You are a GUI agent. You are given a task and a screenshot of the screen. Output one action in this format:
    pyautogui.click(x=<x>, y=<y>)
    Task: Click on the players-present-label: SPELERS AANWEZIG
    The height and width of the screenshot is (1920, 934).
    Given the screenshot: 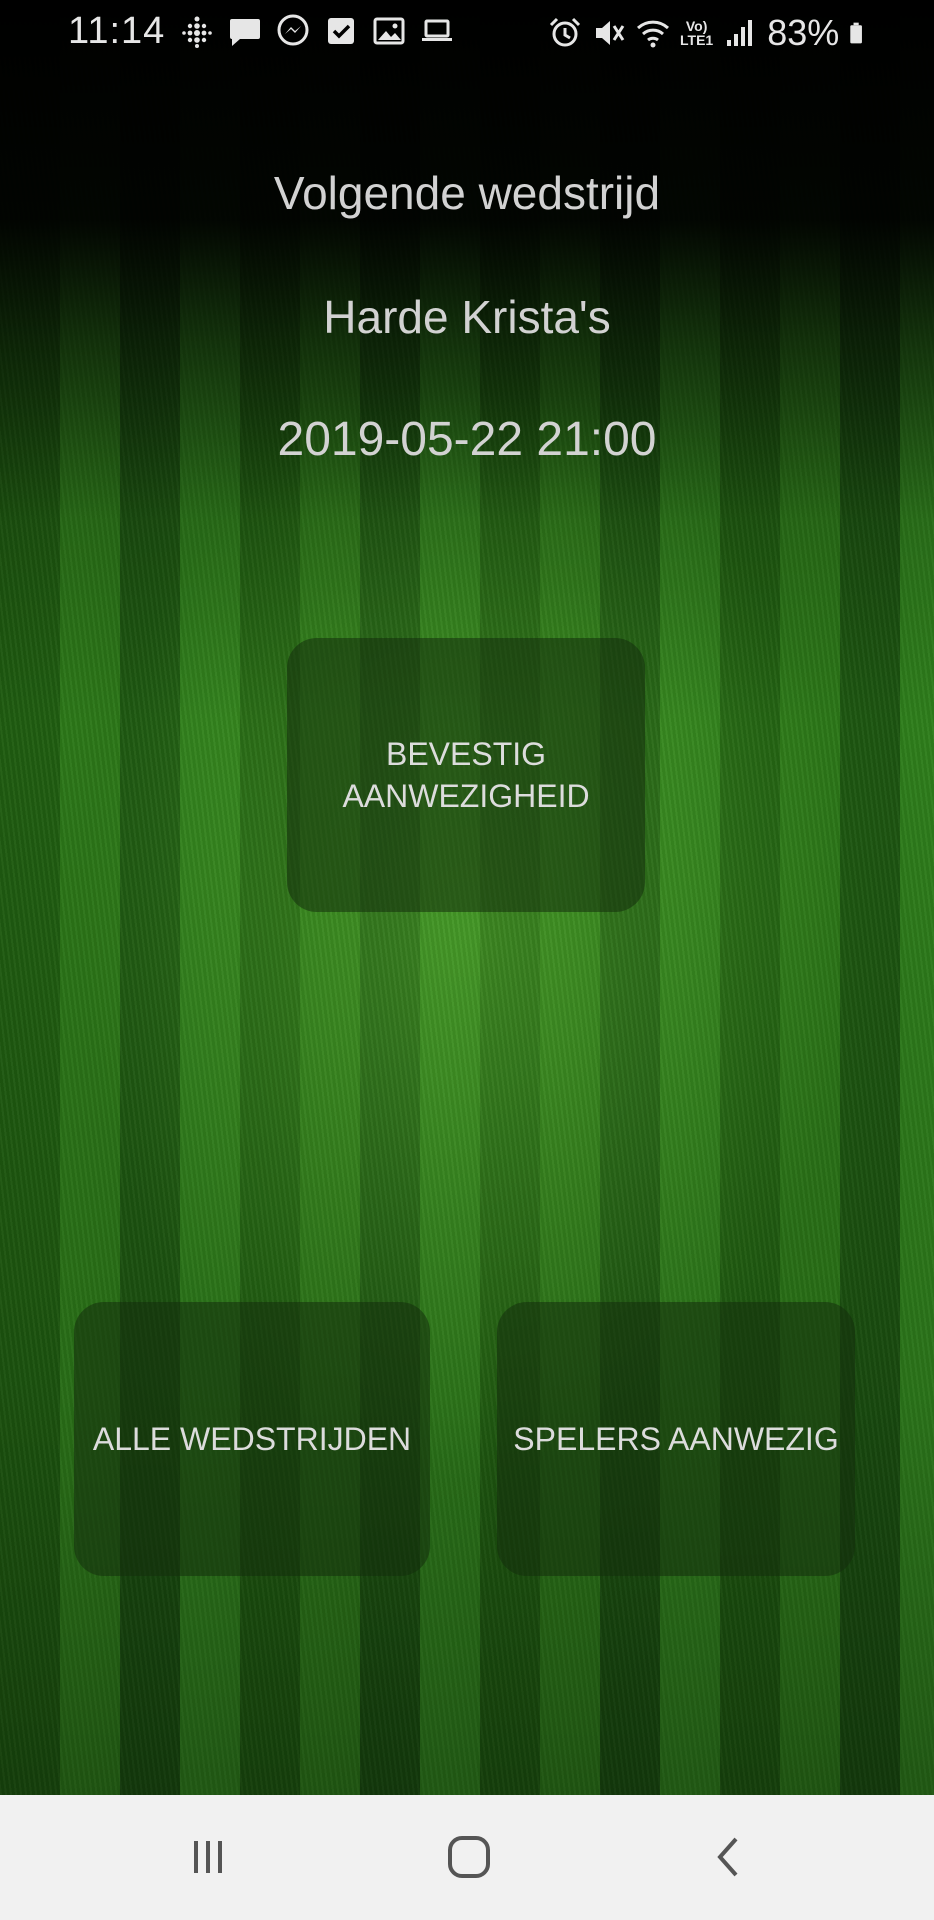 What is the action you would take?
    pyautogui.click(x=676, y=1439)
    